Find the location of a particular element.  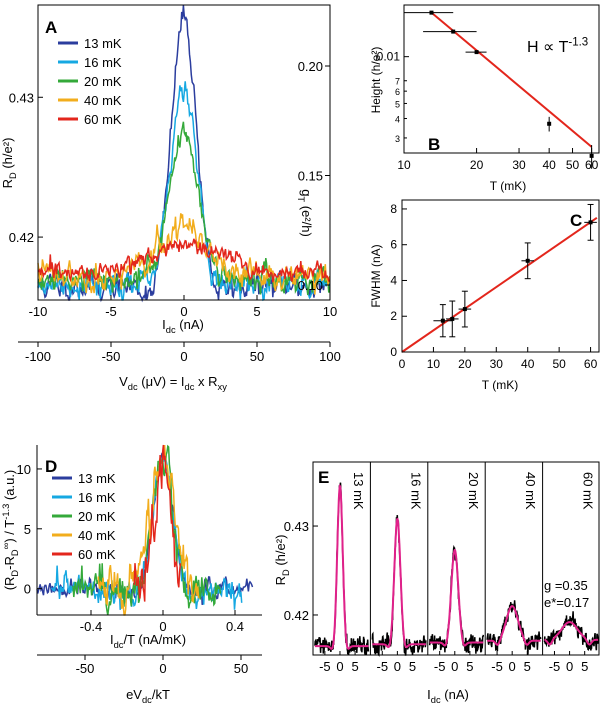

panel-letter-d: D is located at coordinates (51, 466).